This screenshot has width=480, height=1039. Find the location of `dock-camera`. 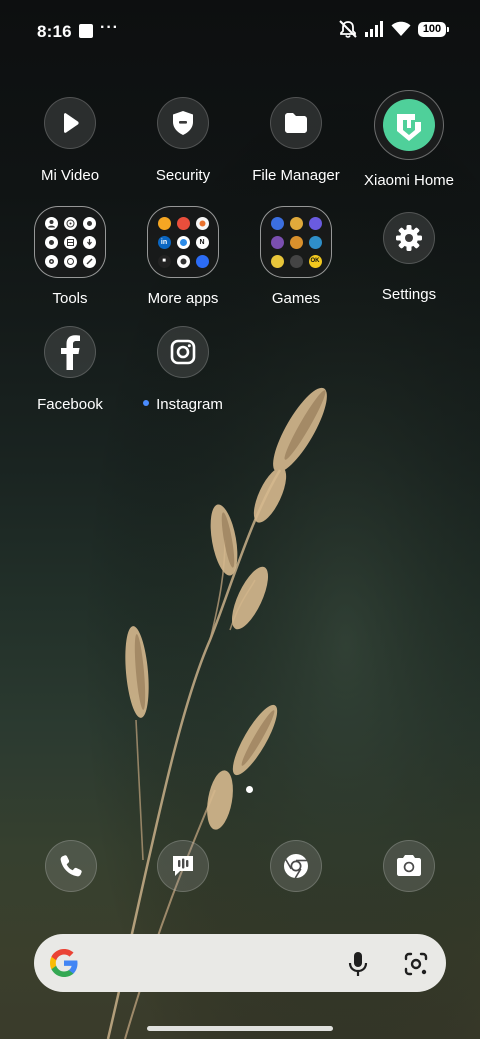

dock-camera is located at coordinates (409, 866).